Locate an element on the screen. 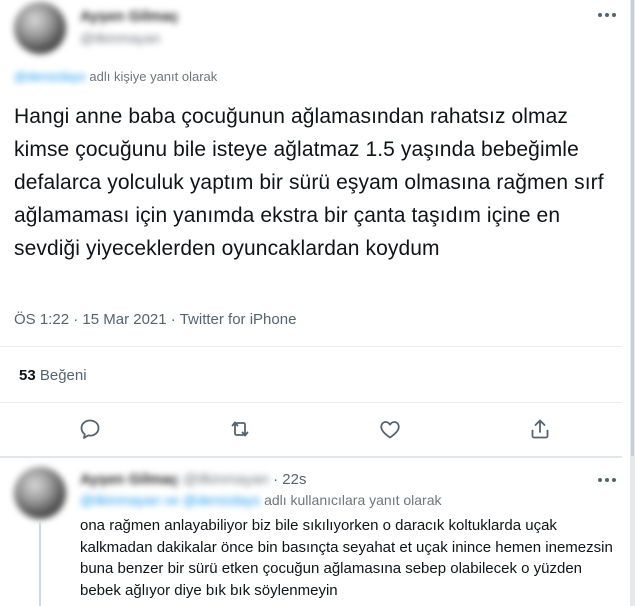 The height and width of the screenshot is (606, 635). thread-line is located at coordinates (40, 564).